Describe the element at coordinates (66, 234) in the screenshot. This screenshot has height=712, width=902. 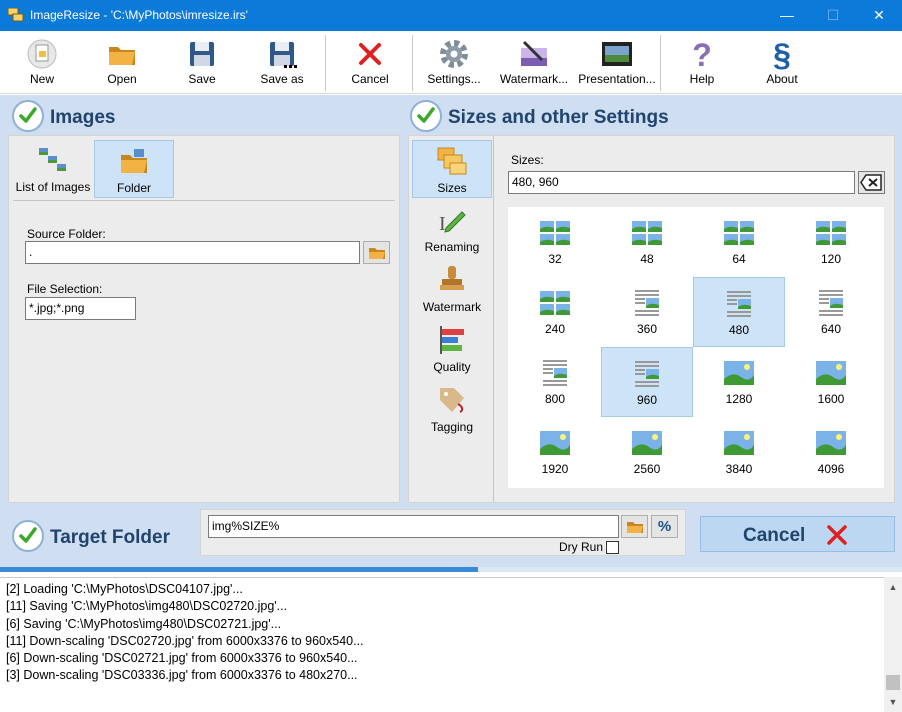
I see `source-folder-label: Source Folder:` at that location.